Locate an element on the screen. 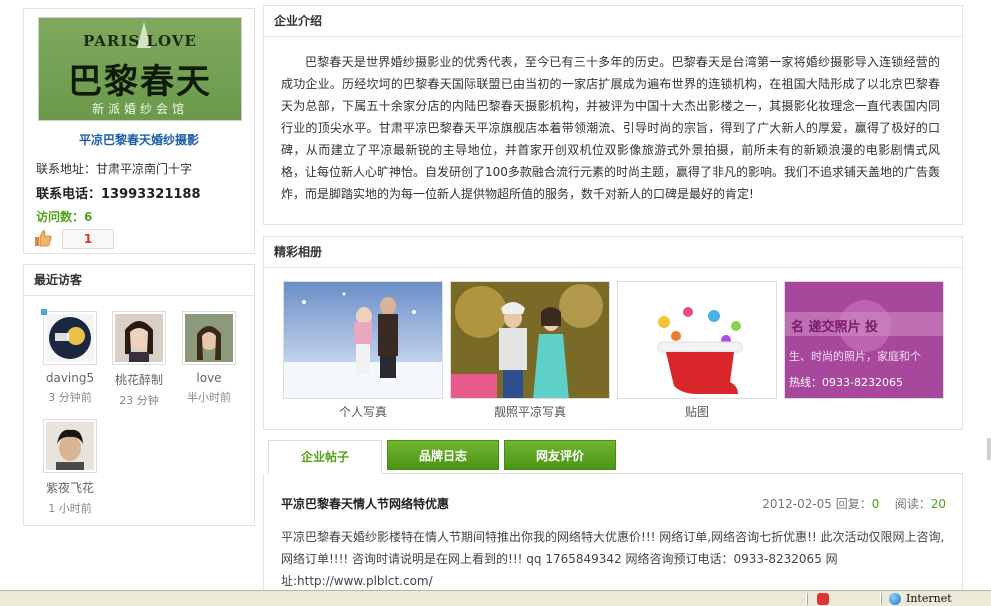  album-photo: 靓照平凉写真 is located at coordinates (530, 350).